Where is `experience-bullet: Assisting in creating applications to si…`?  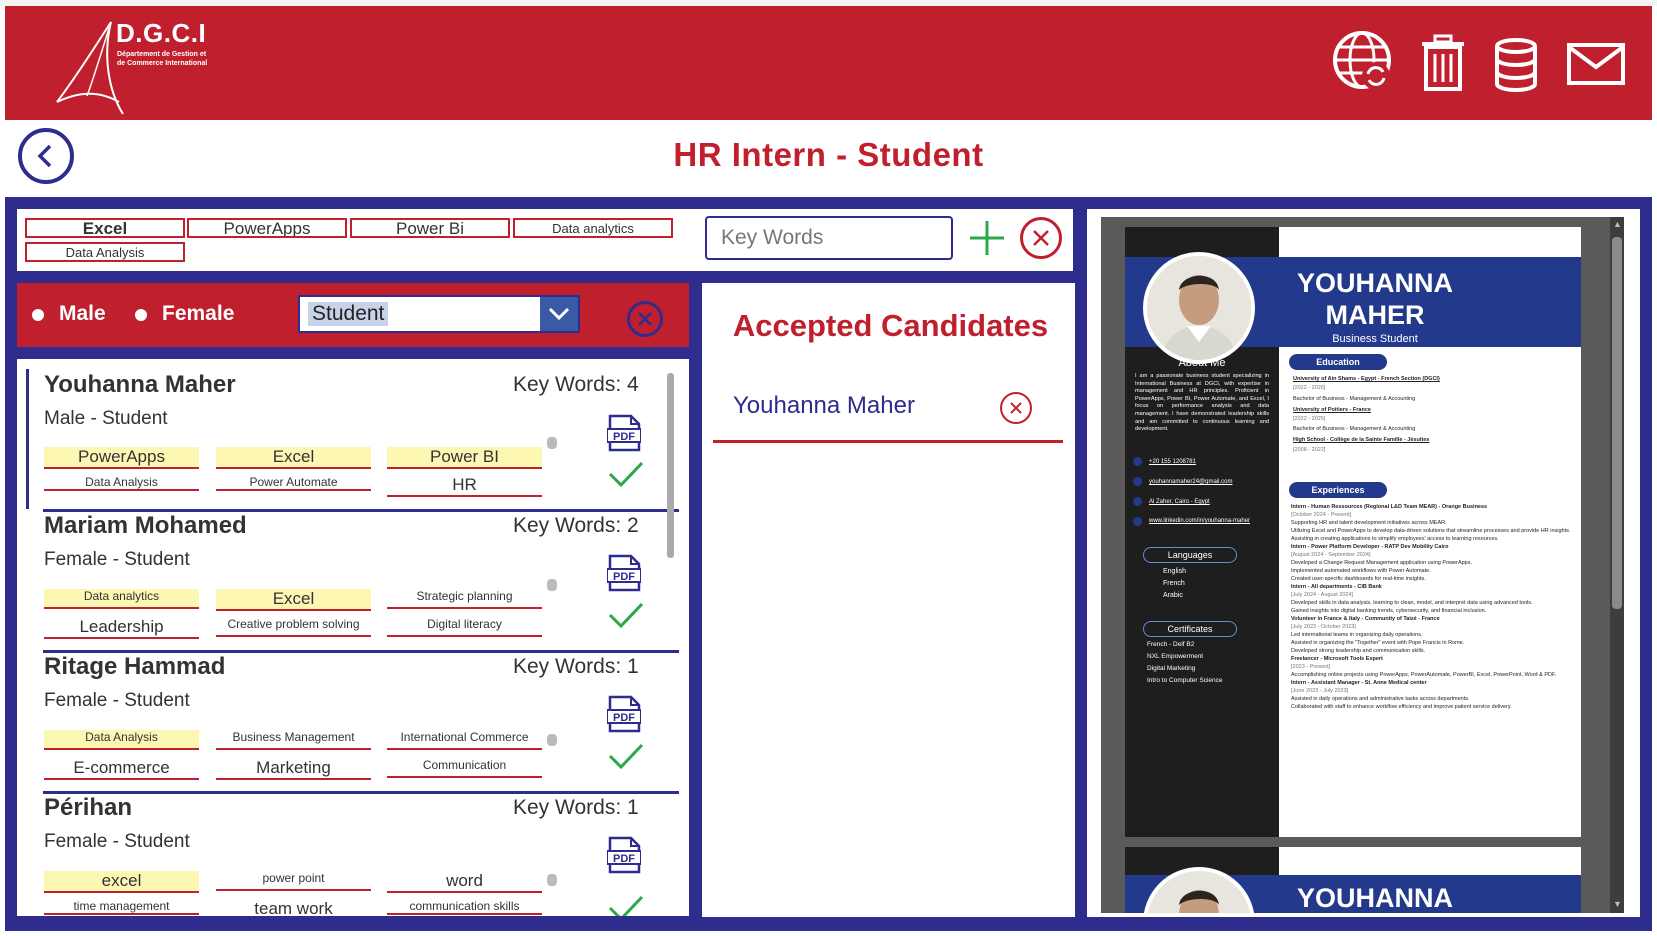 experience-bullet: Assisting in creating applications to si… is located at coordinates (1395, 539).